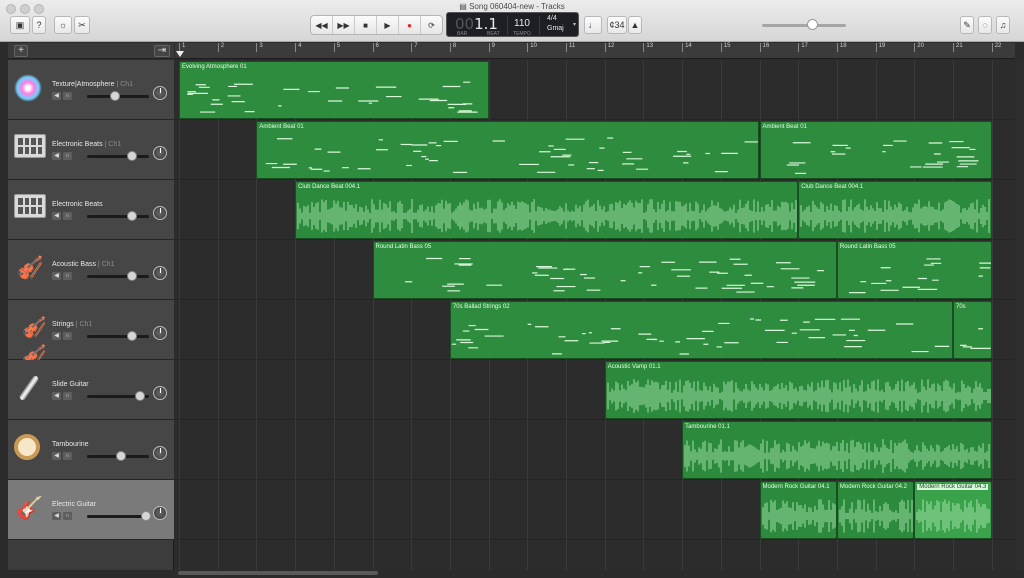 The width and height of the screenshot is (1024, 578). Describe the element at coordinates (507, 25) in the screenshot. I see `lcd-divider` at that location.